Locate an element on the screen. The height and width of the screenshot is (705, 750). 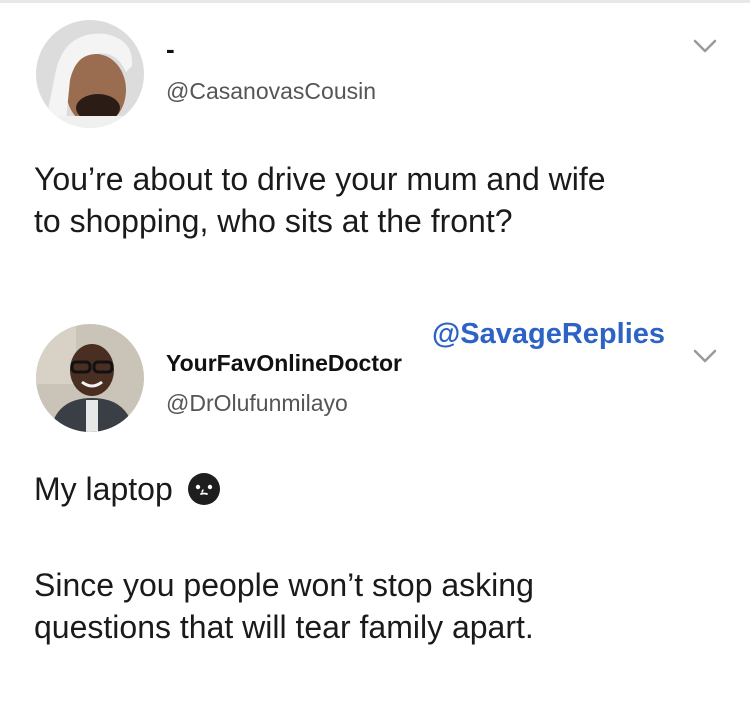
tweet-text-line: My laptop is located at coordinates (103, 489).